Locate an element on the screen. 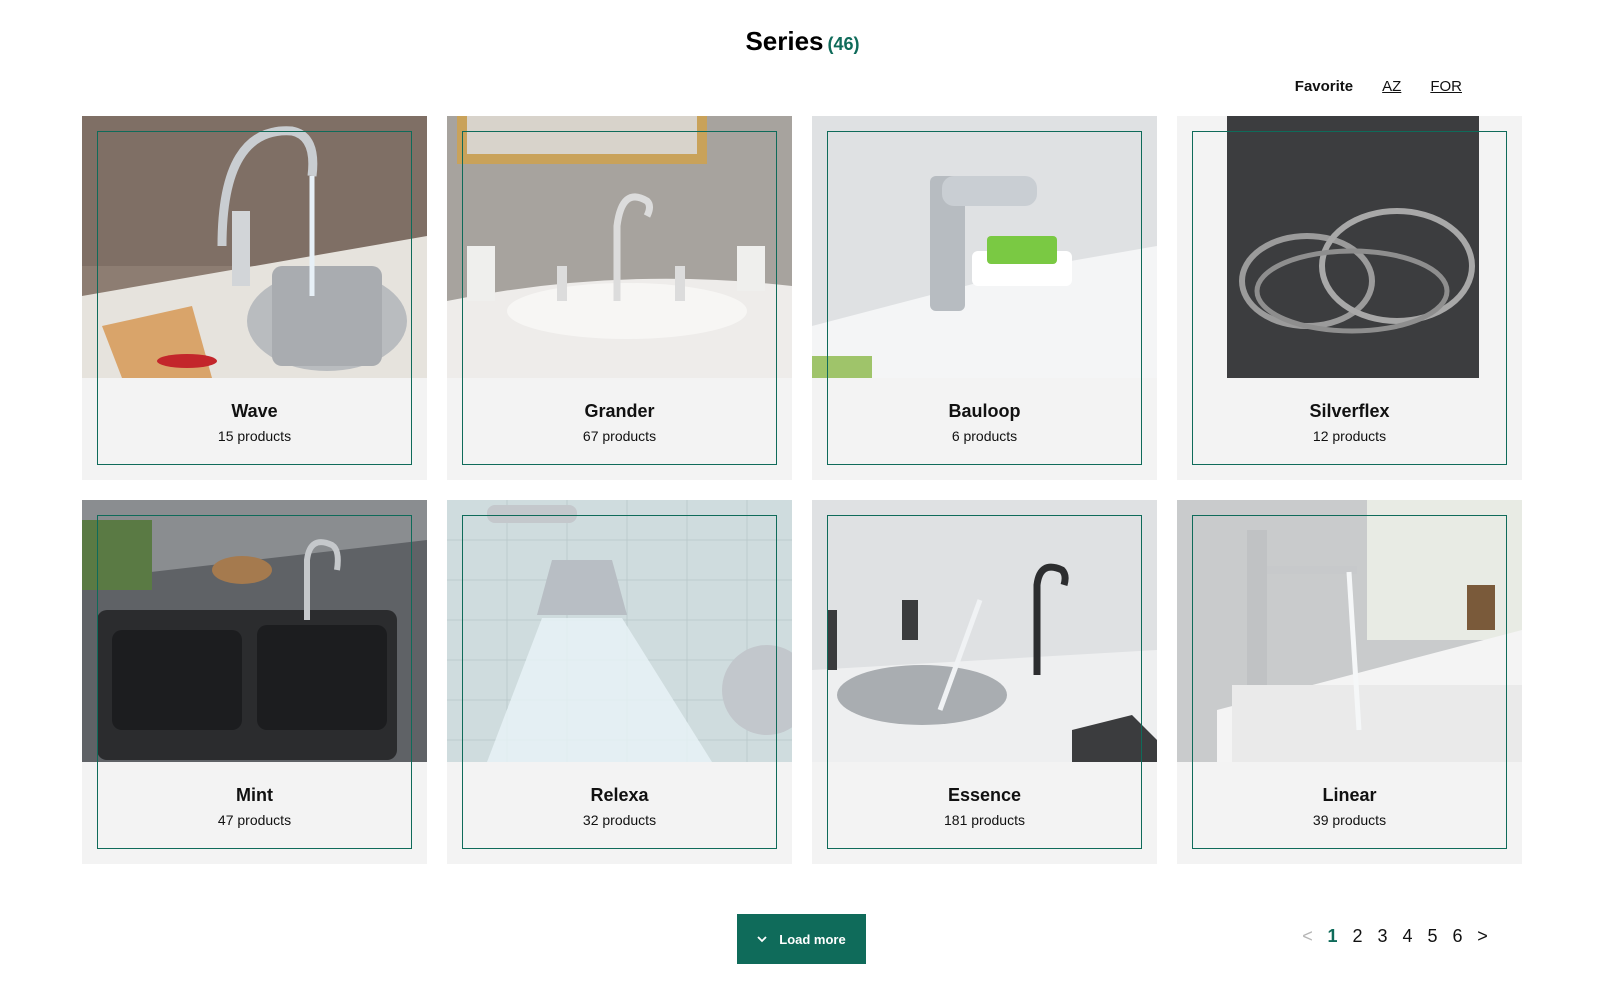 Image resolution: width=1605 pixels, height=996 pixels. series-product-count: 15 products is located at coordinates (254, 436).